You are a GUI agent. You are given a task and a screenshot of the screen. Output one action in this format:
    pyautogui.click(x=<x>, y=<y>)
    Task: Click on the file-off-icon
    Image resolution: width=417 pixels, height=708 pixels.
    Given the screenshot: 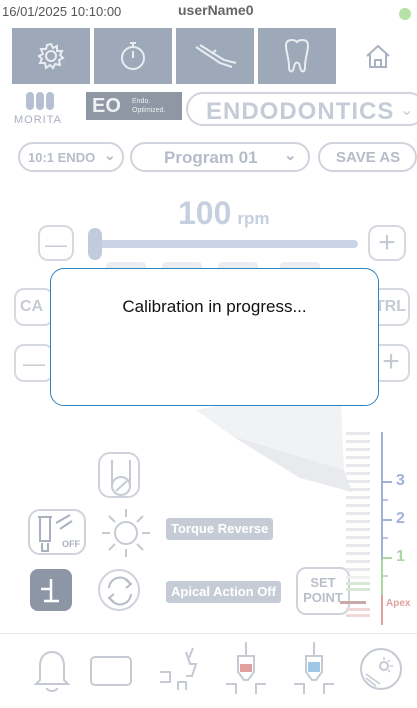 What is the action you would take?
    pyautogui.click(x=55, y=533)
    